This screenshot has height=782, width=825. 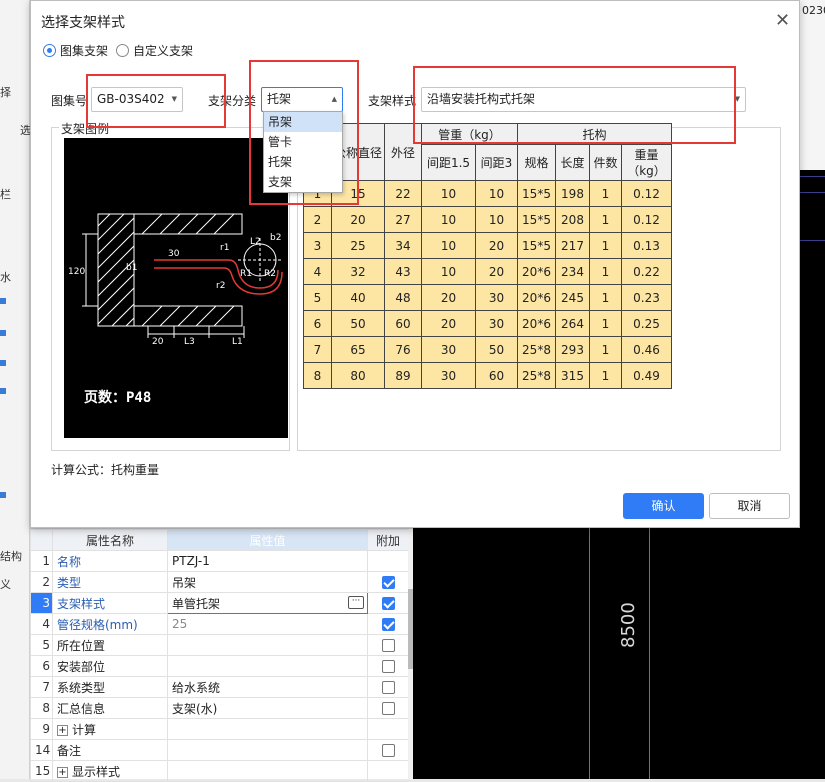 I want to click on spec-row: 7 65 76 30 50 25*8 293 1 0.46, so click(x=487, y=349).